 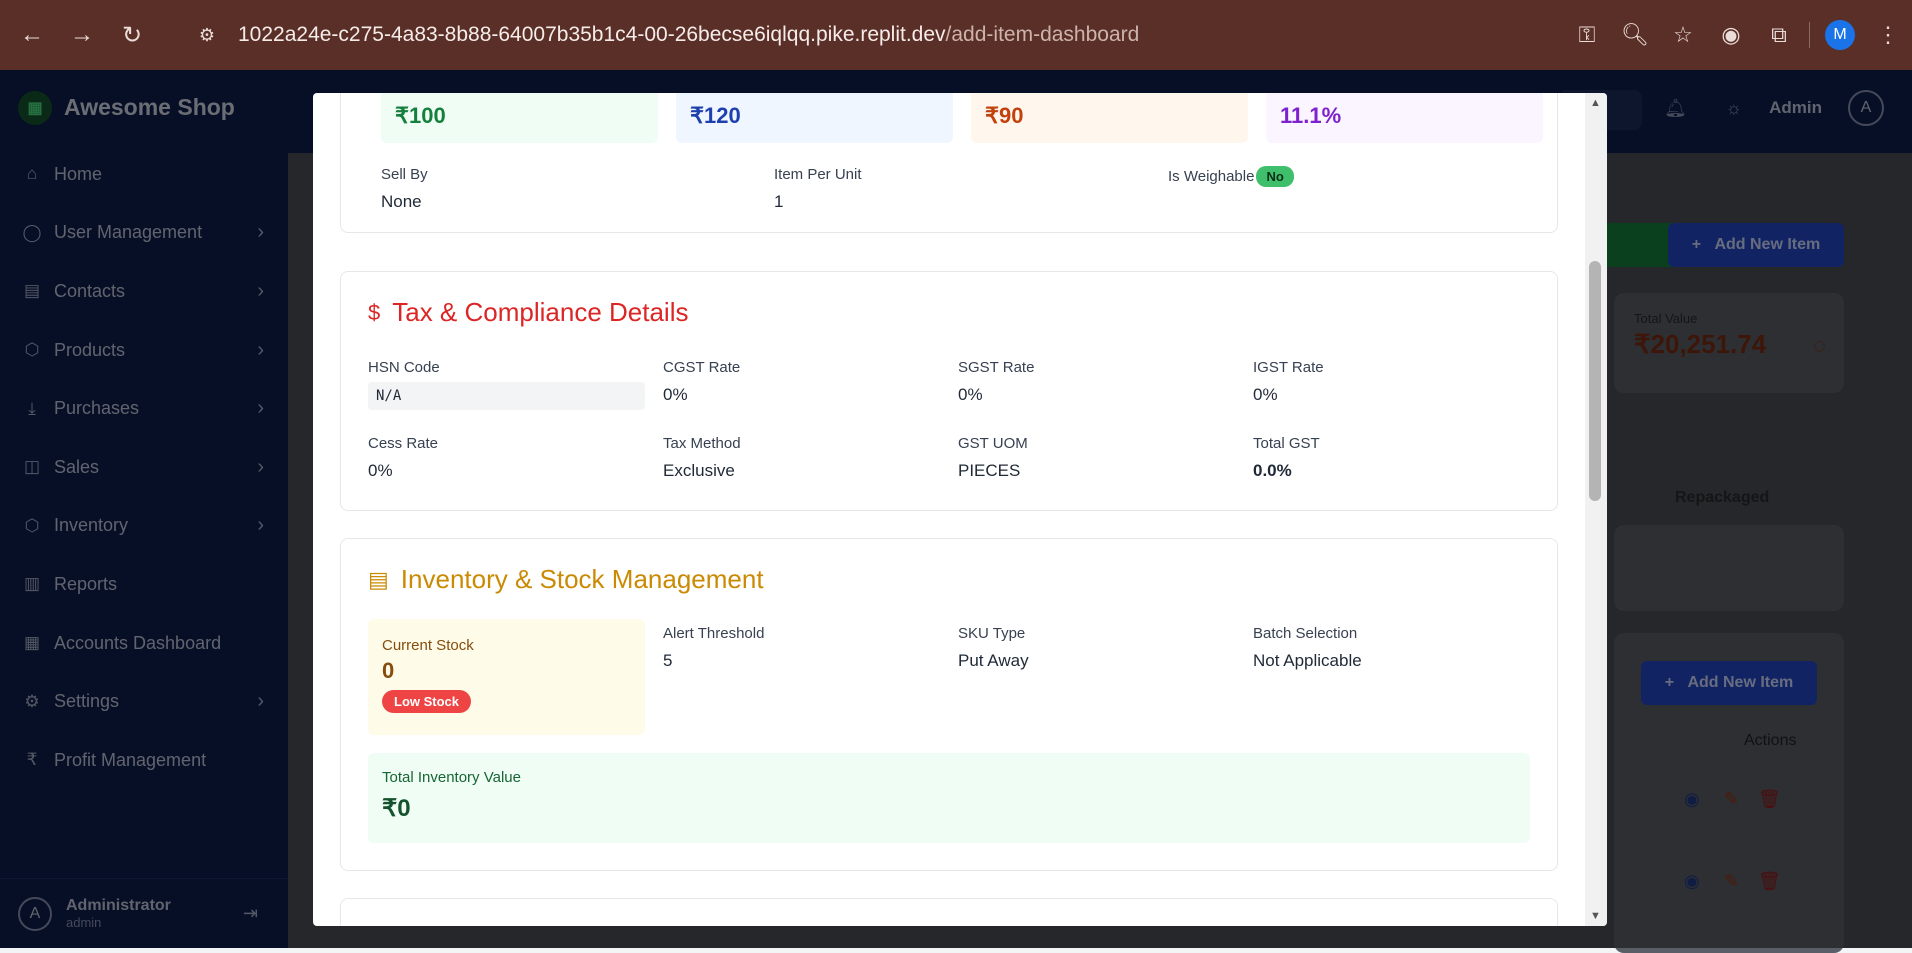 What do you see at coordinates (814, 118) in the screenshot?
I see `price-box-2: ₹120` at bounding box center [814, 118].